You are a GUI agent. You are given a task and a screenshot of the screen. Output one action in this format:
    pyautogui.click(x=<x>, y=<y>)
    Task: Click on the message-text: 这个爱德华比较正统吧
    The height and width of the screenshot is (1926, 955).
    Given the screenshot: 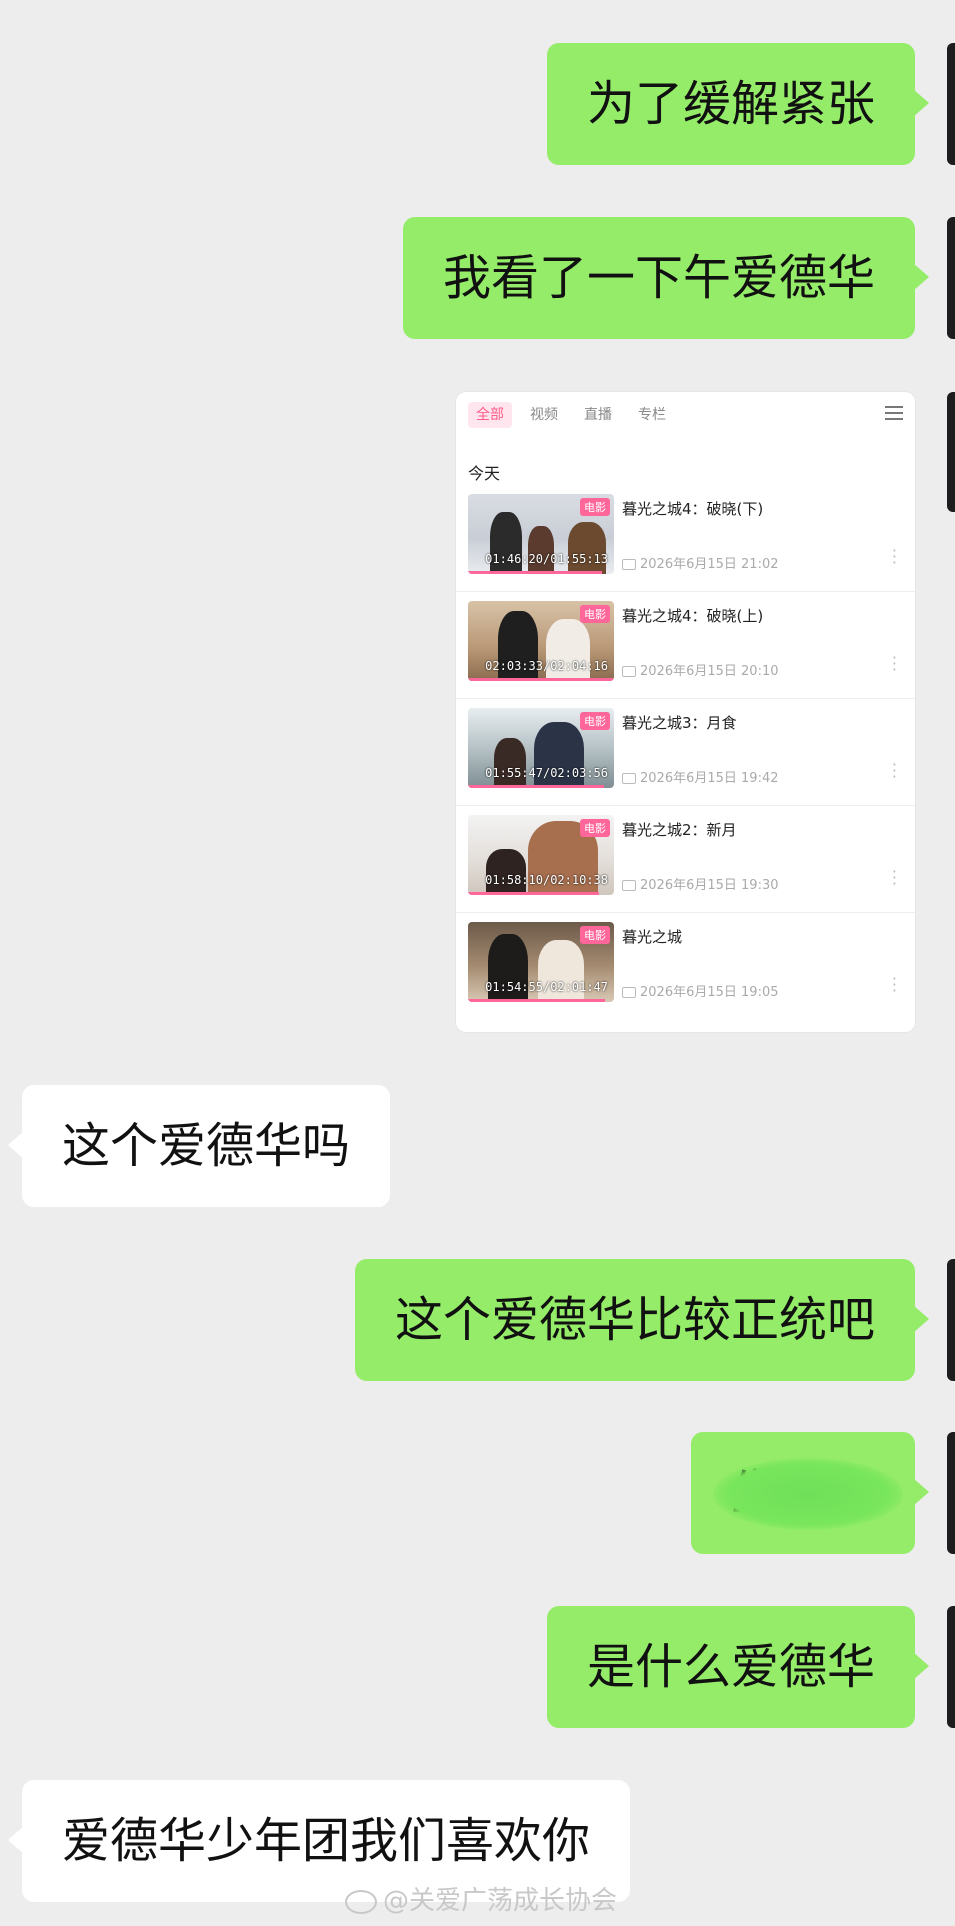 What is the action you would take?
    pyautogui.click(x=634, y=1320)
    